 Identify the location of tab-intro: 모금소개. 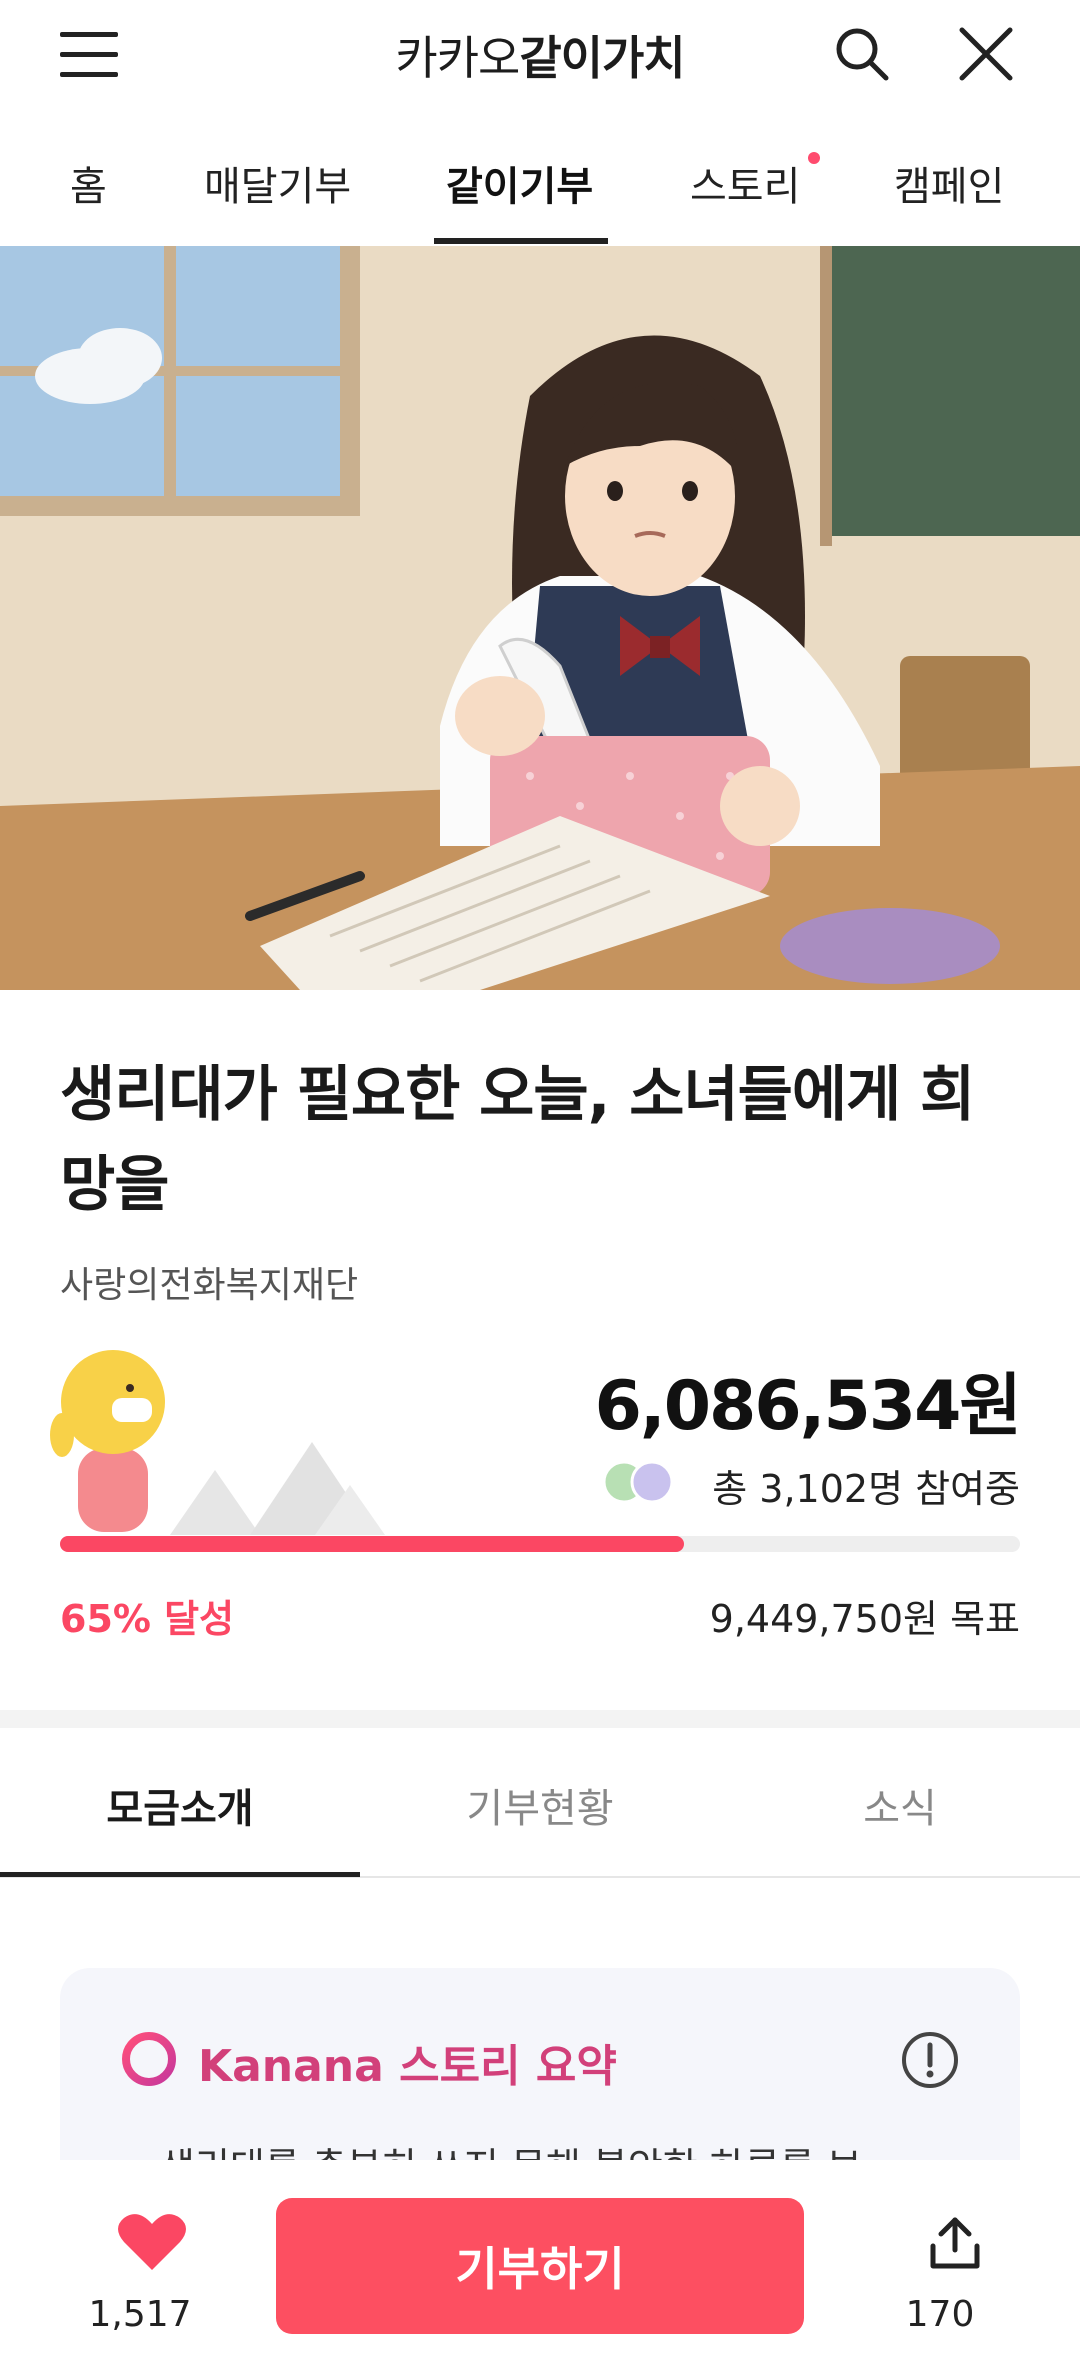
(180, 1805).